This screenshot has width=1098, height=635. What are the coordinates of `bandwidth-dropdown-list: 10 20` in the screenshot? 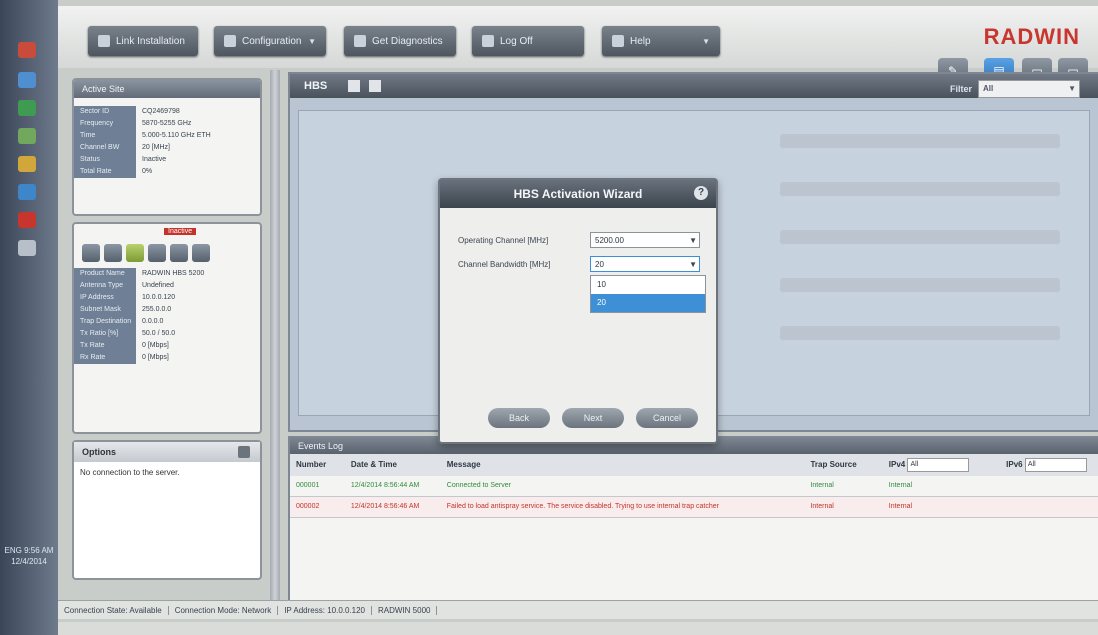 It's located at (648, 294).